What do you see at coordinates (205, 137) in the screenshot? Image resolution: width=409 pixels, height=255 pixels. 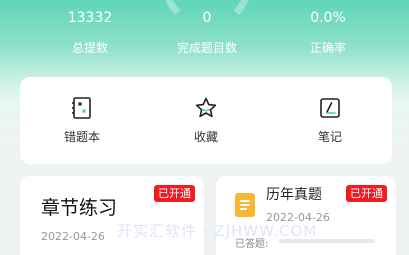 I see `favorites-label: 收藏` at bounding box center [205, 137].